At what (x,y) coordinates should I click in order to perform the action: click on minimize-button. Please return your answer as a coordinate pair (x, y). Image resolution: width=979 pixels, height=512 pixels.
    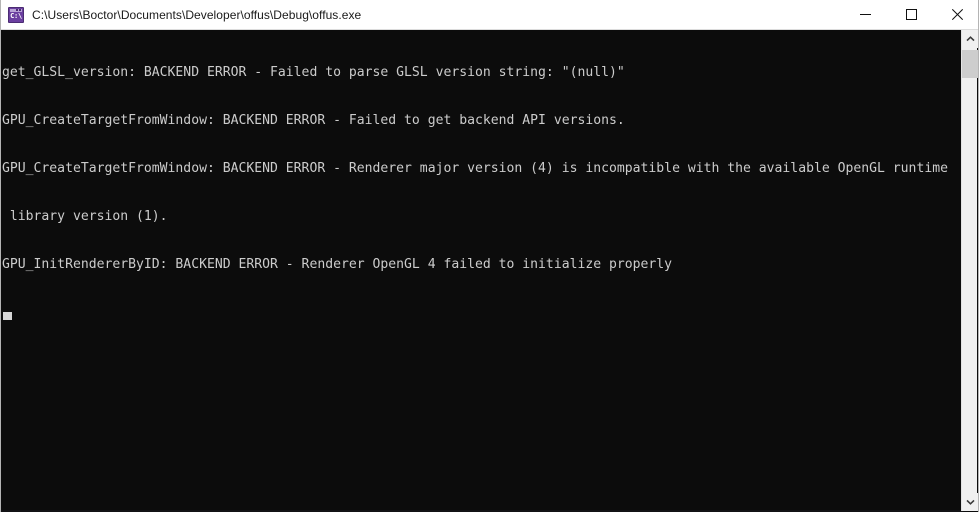
    Looking at the image, I should click on (865, 14).